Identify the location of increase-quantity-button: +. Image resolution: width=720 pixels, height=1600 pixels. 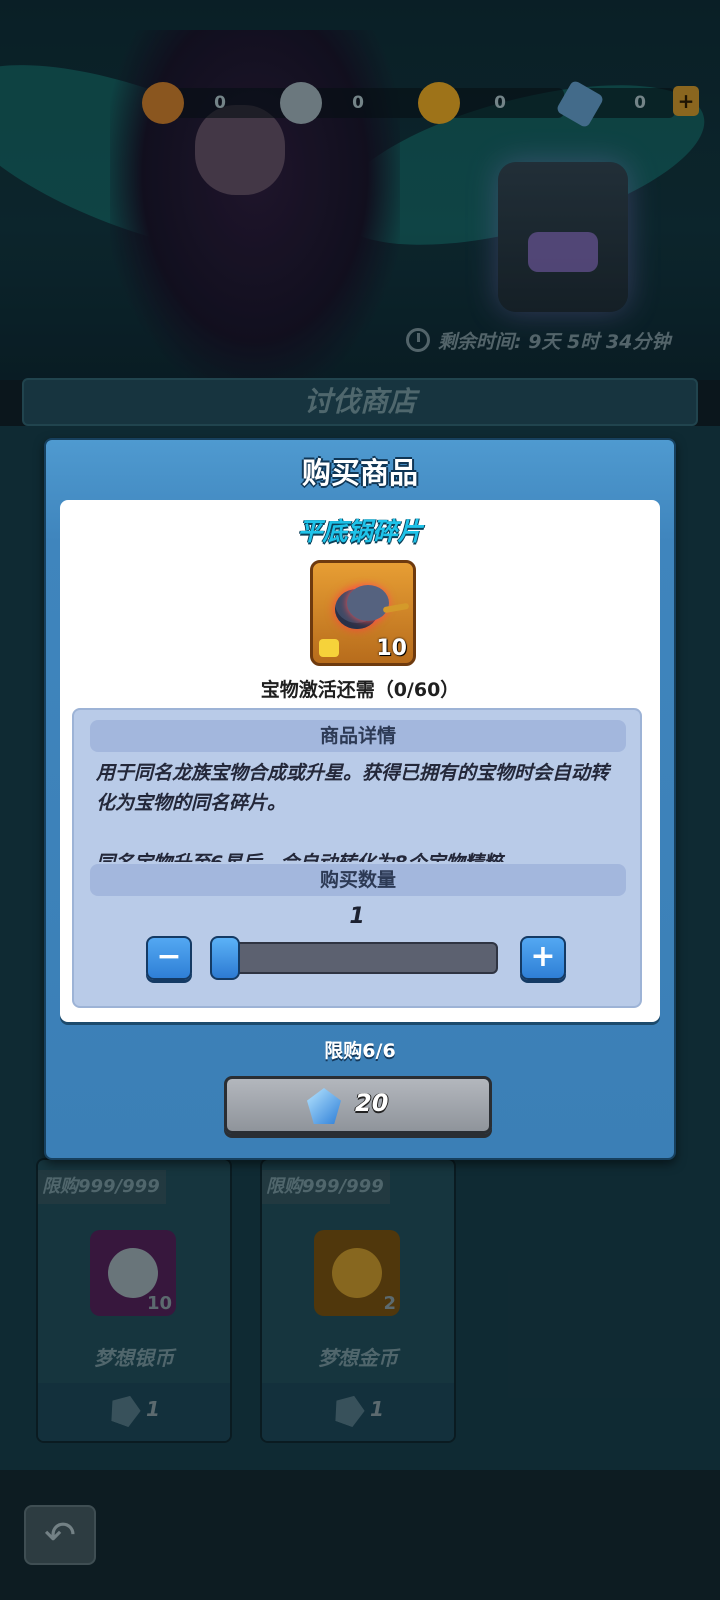
(543, 958).